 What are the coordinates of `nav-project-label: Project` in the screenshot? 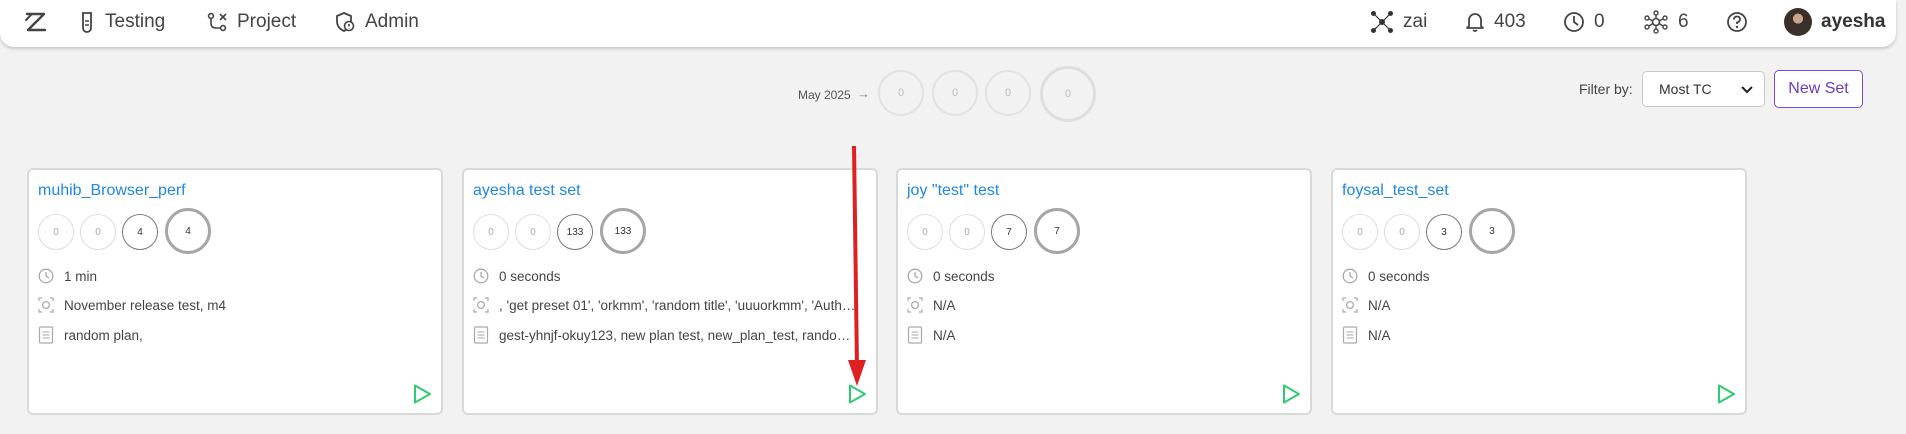 It's located at (267, 21).